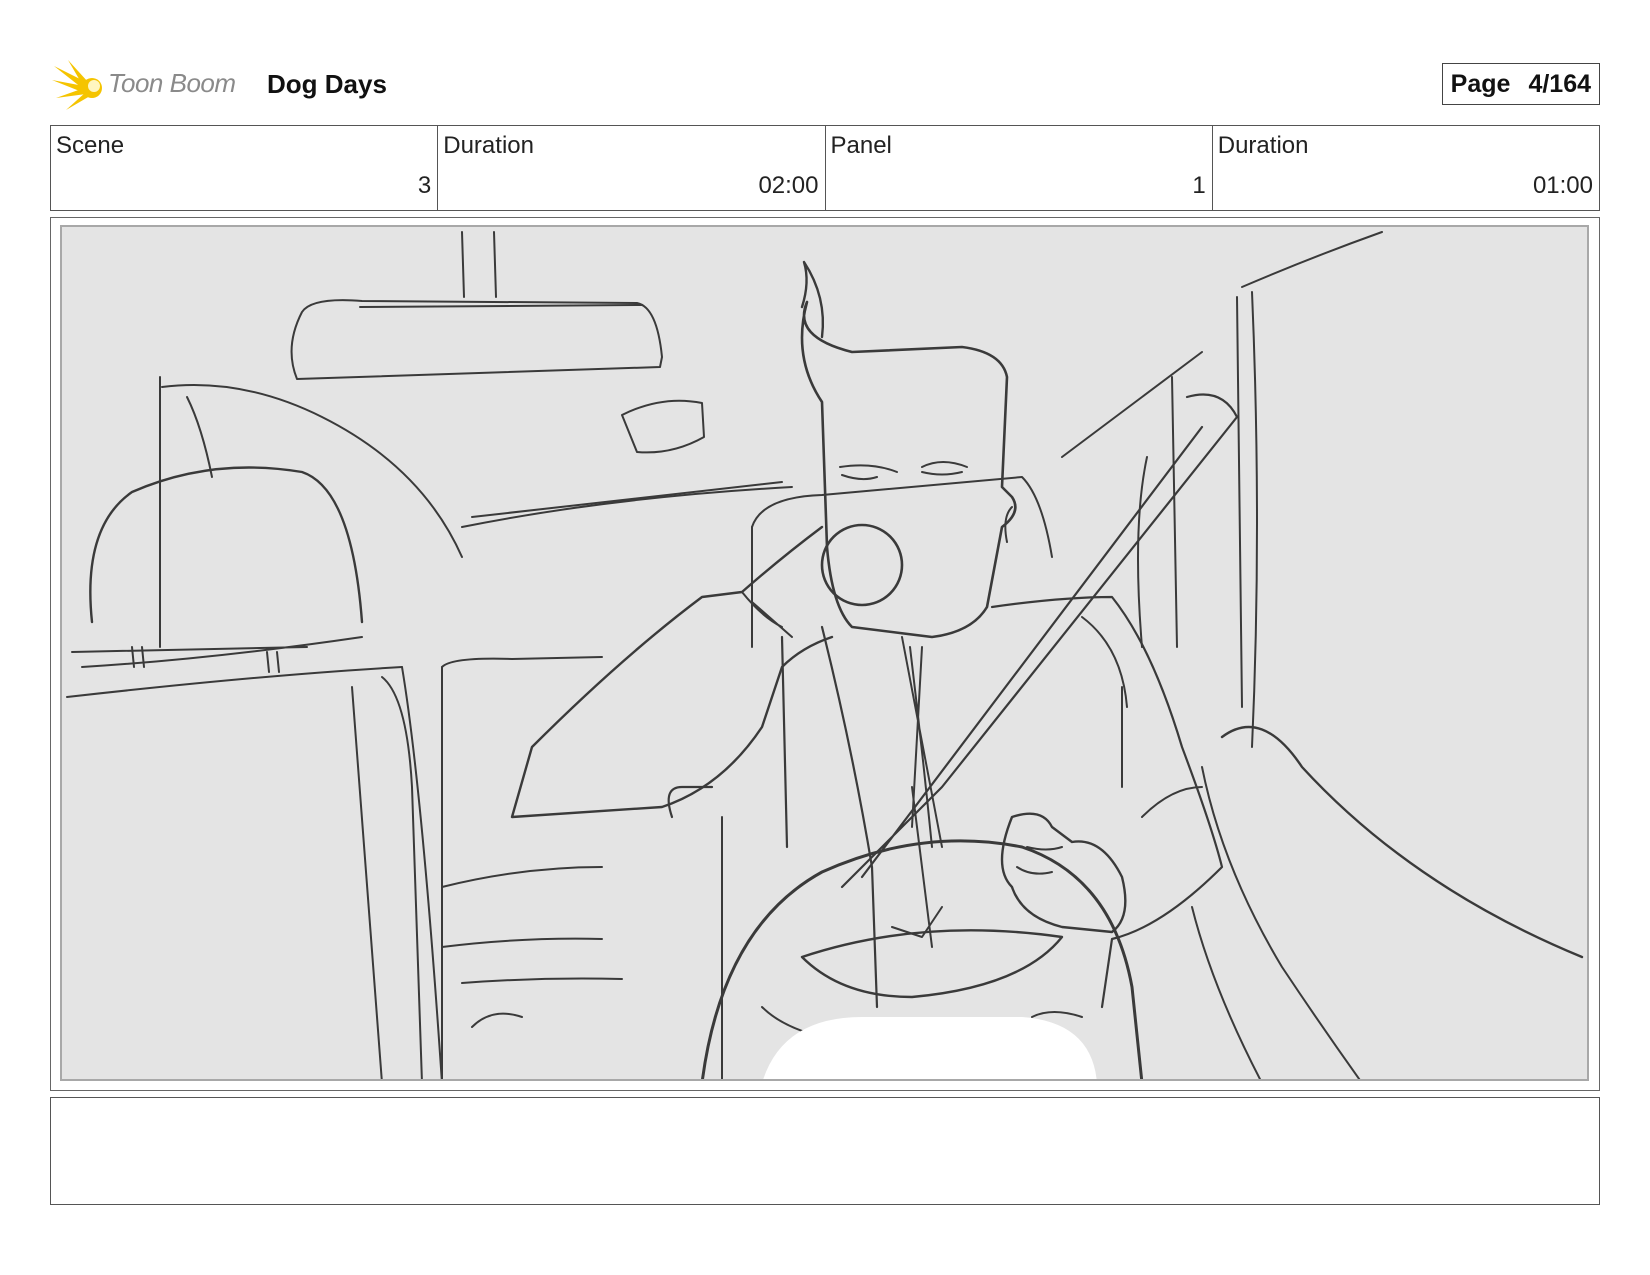  I want to click on sketch-headrest-left, so click(226, 545).